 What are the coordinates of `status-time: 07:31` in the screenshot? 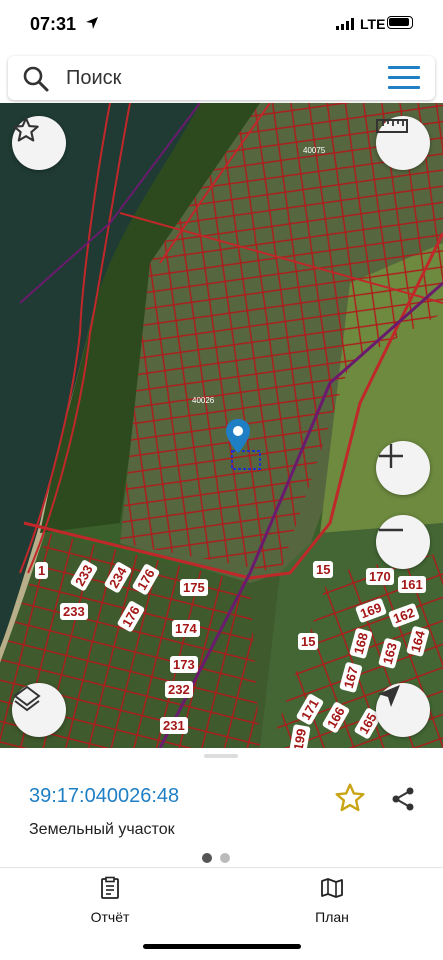 It's located at (53, 24).